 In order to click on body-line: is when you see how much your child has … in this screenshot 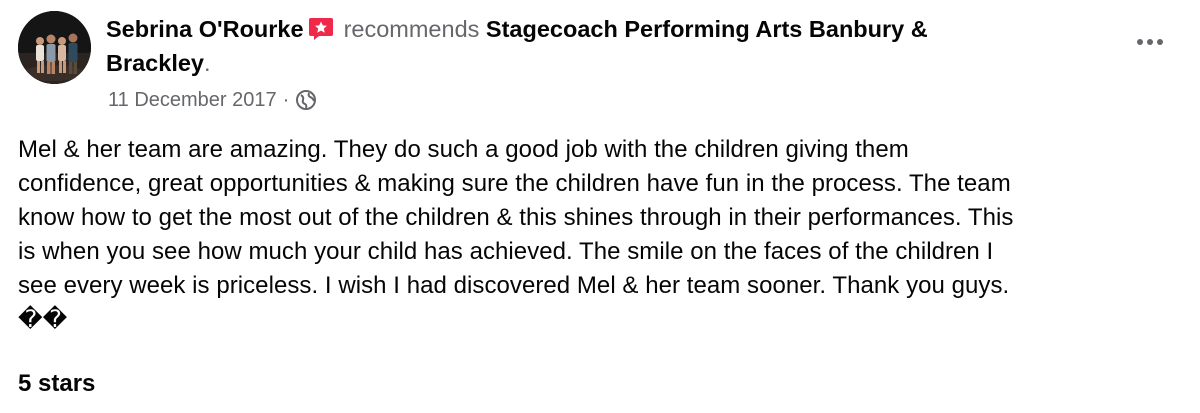, I will do `click(506, 251)`.